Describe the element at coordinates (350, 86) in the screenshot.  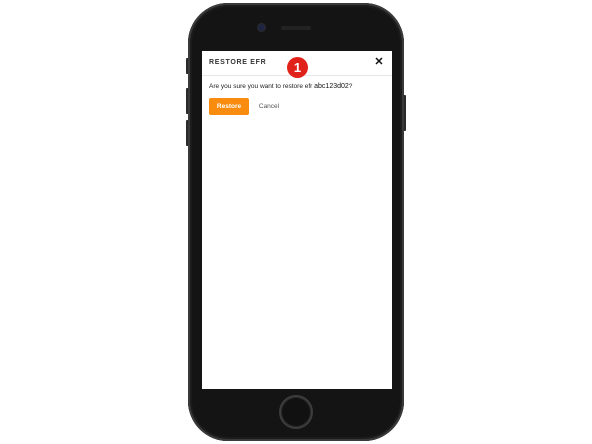
I see `message-suffix: ?` at that location.